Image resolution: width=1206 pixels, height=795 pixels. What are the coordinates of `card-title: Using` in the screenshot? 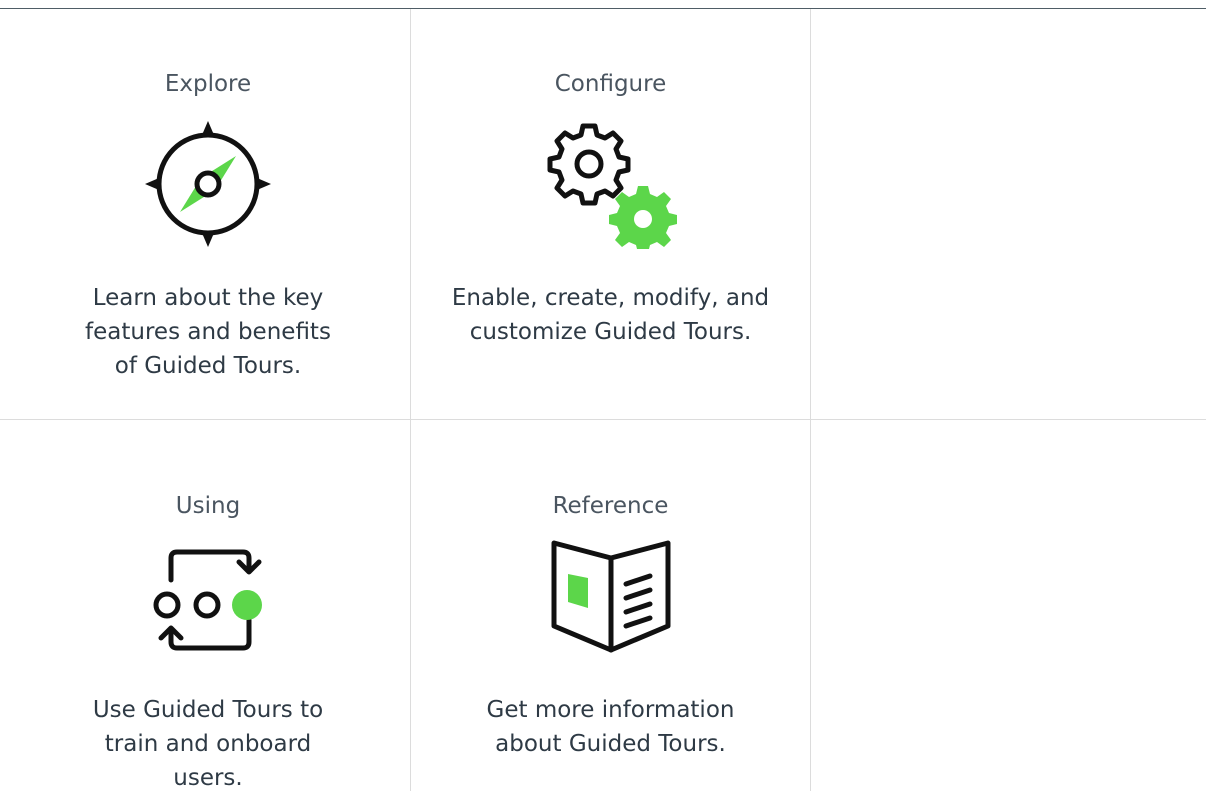 It's located at (208, 506).